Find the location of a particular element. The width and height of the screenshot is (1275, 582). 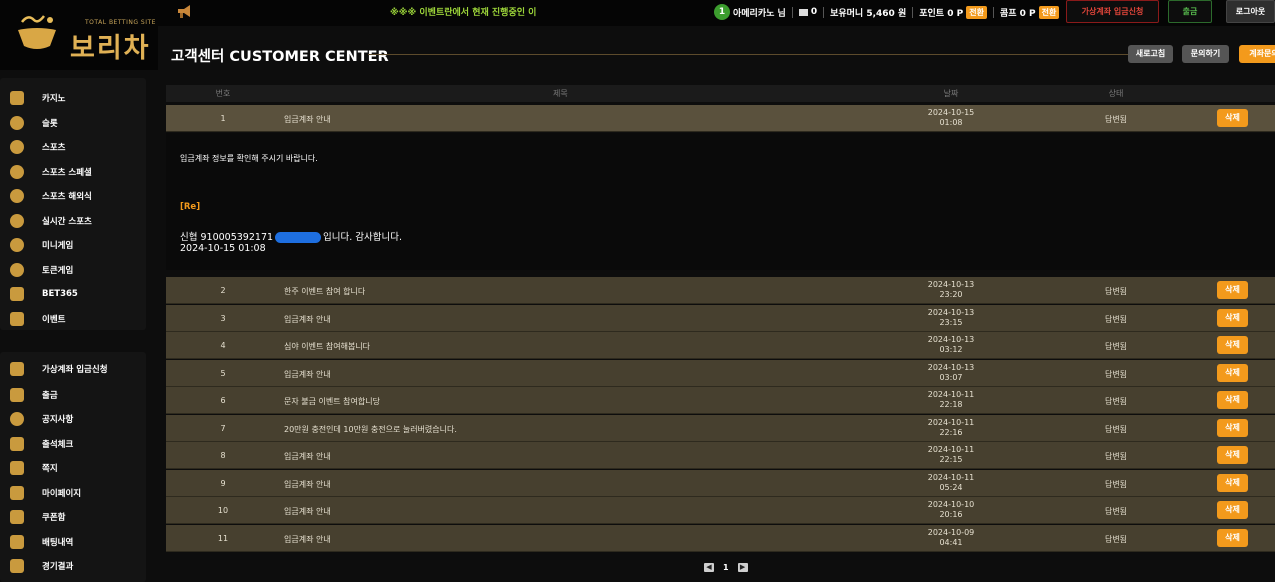

row-date: 2024-10-11 22:15 is located at coordinates (951, 454).